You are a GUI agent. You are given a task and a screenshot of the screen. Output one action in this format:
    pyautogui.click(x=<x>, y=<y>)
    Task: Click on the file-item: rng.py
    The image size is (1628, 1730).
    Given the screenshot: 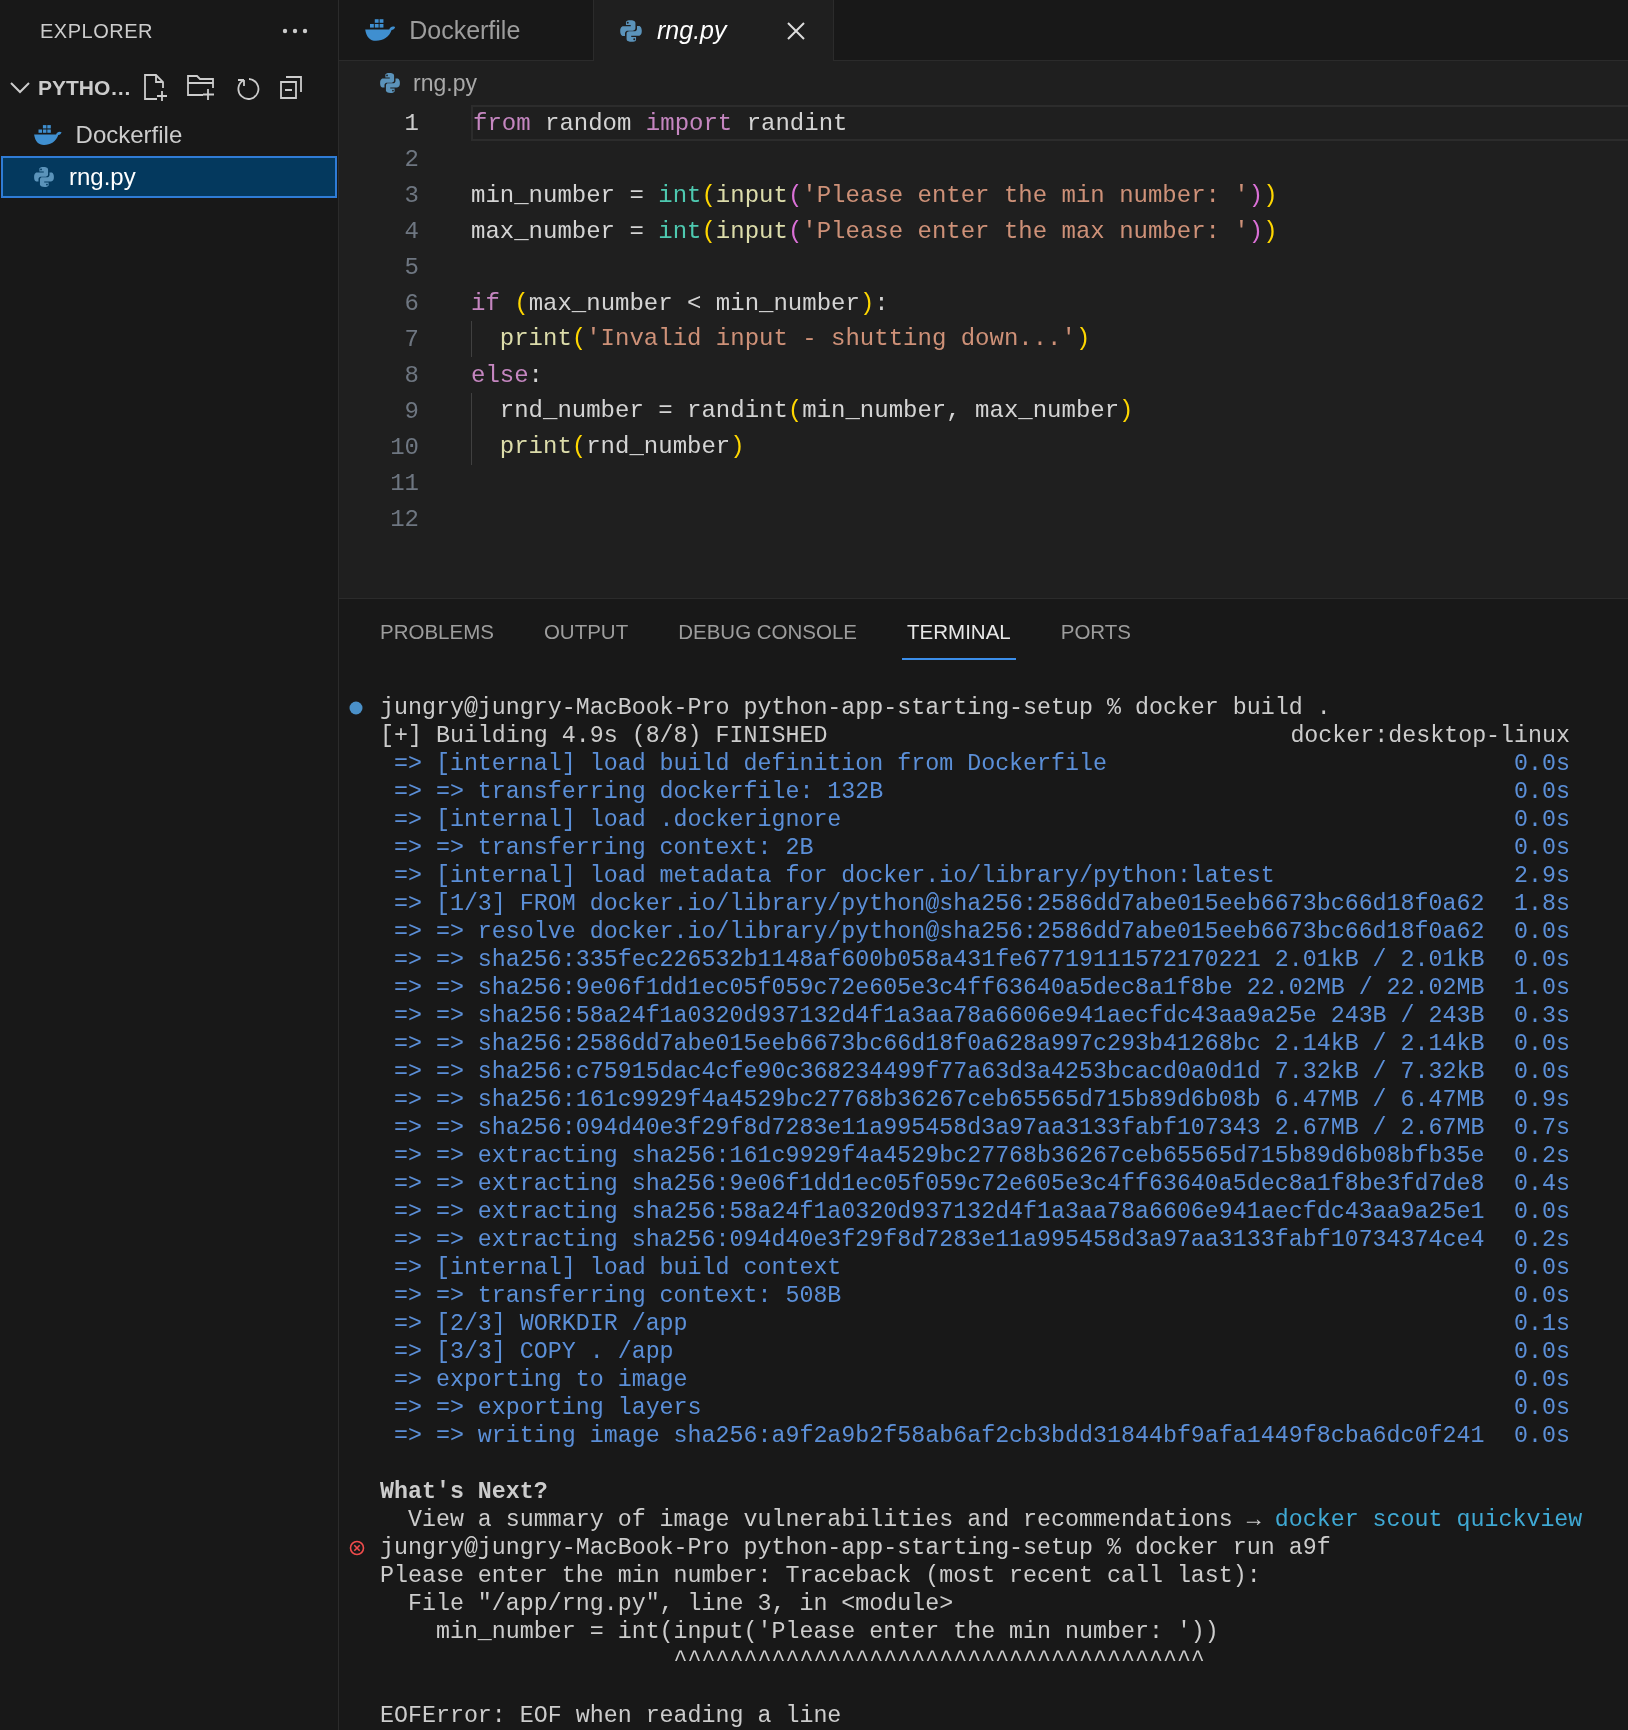 What is the action you would take?
    pyautogui.click(x=169, y=177)
    